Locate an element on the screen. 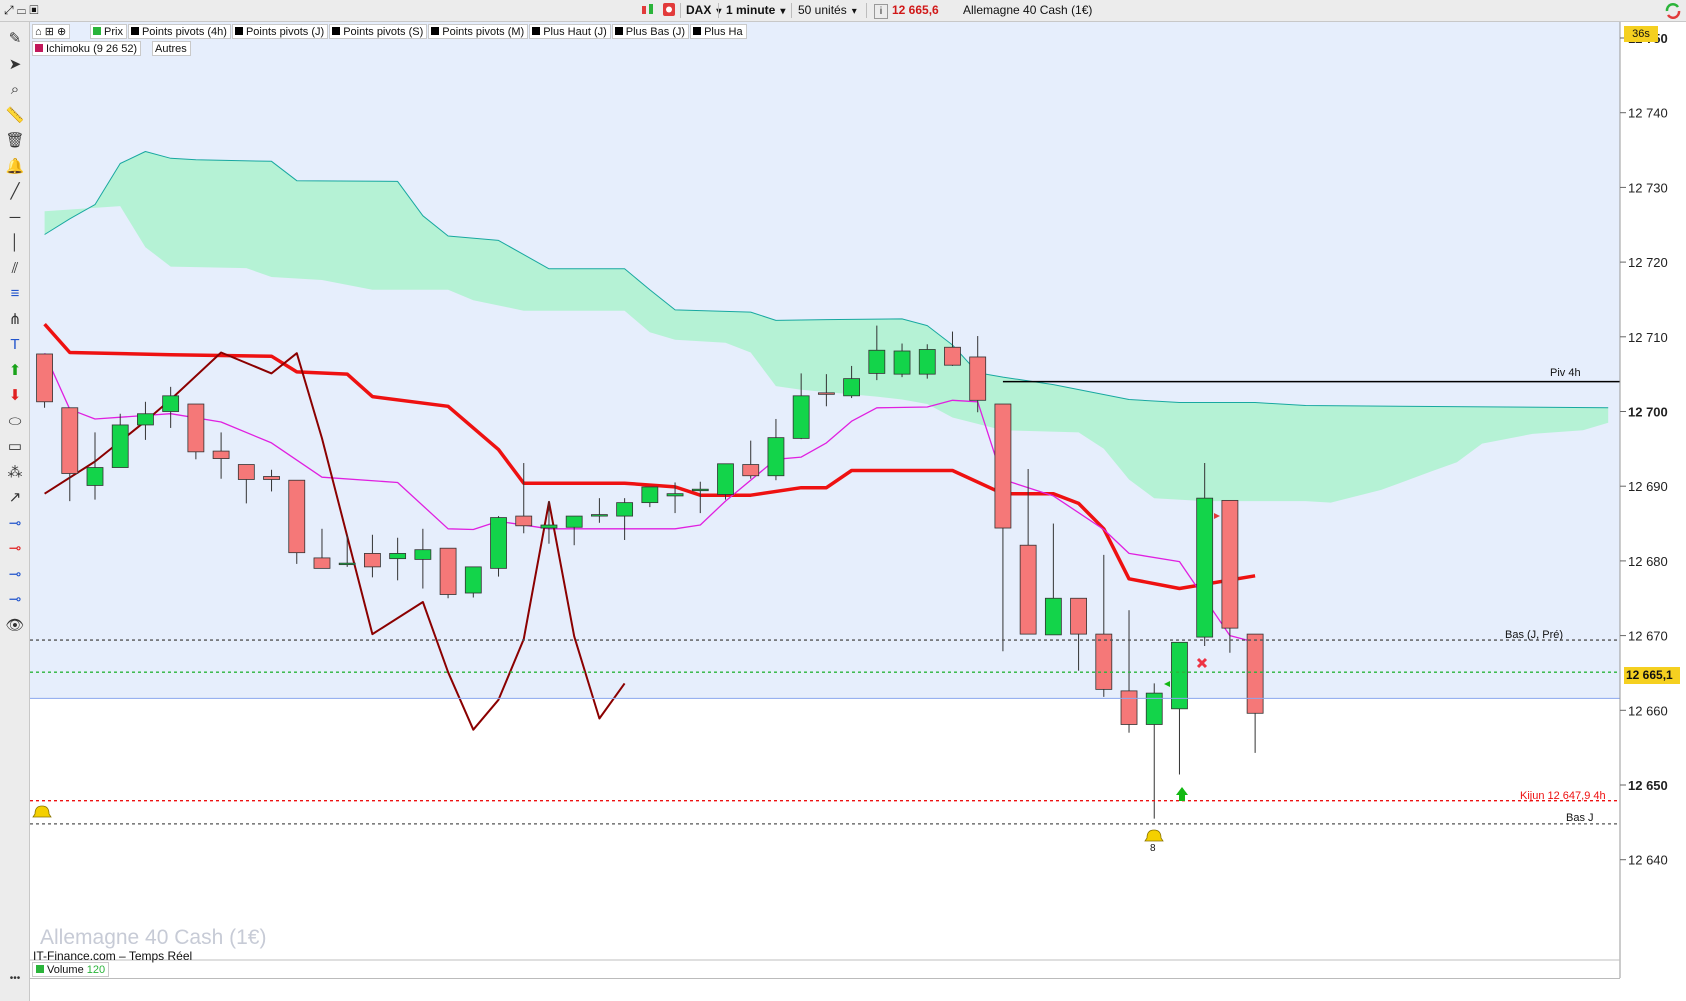  price-label: 12 670 is located at coordinates (1648, 636).